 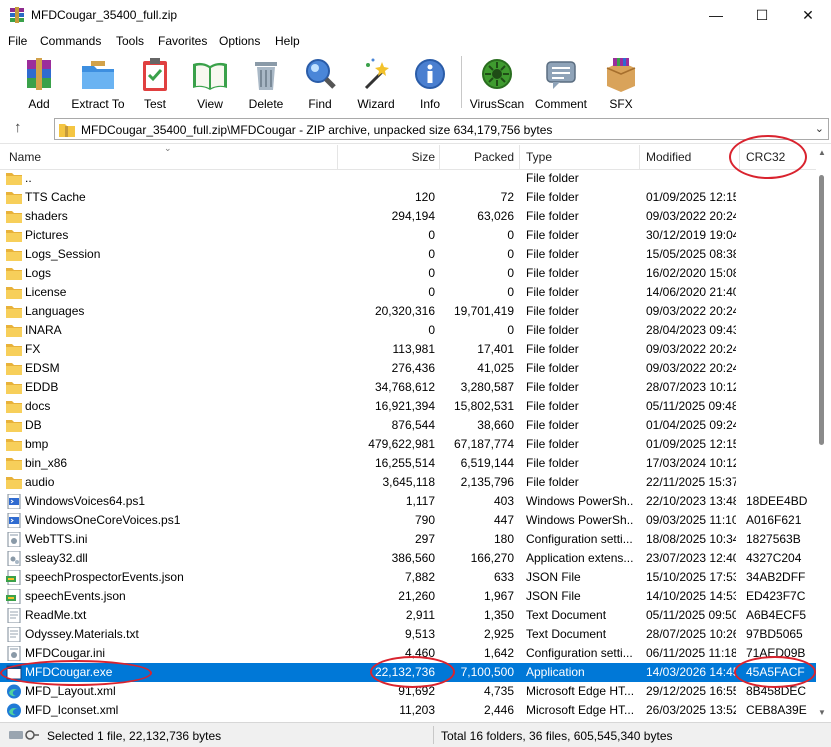 What do you see at coordinates (716, 15) in the screenshot?
I see `minimize-button: —` at bounding box center [716, 15].